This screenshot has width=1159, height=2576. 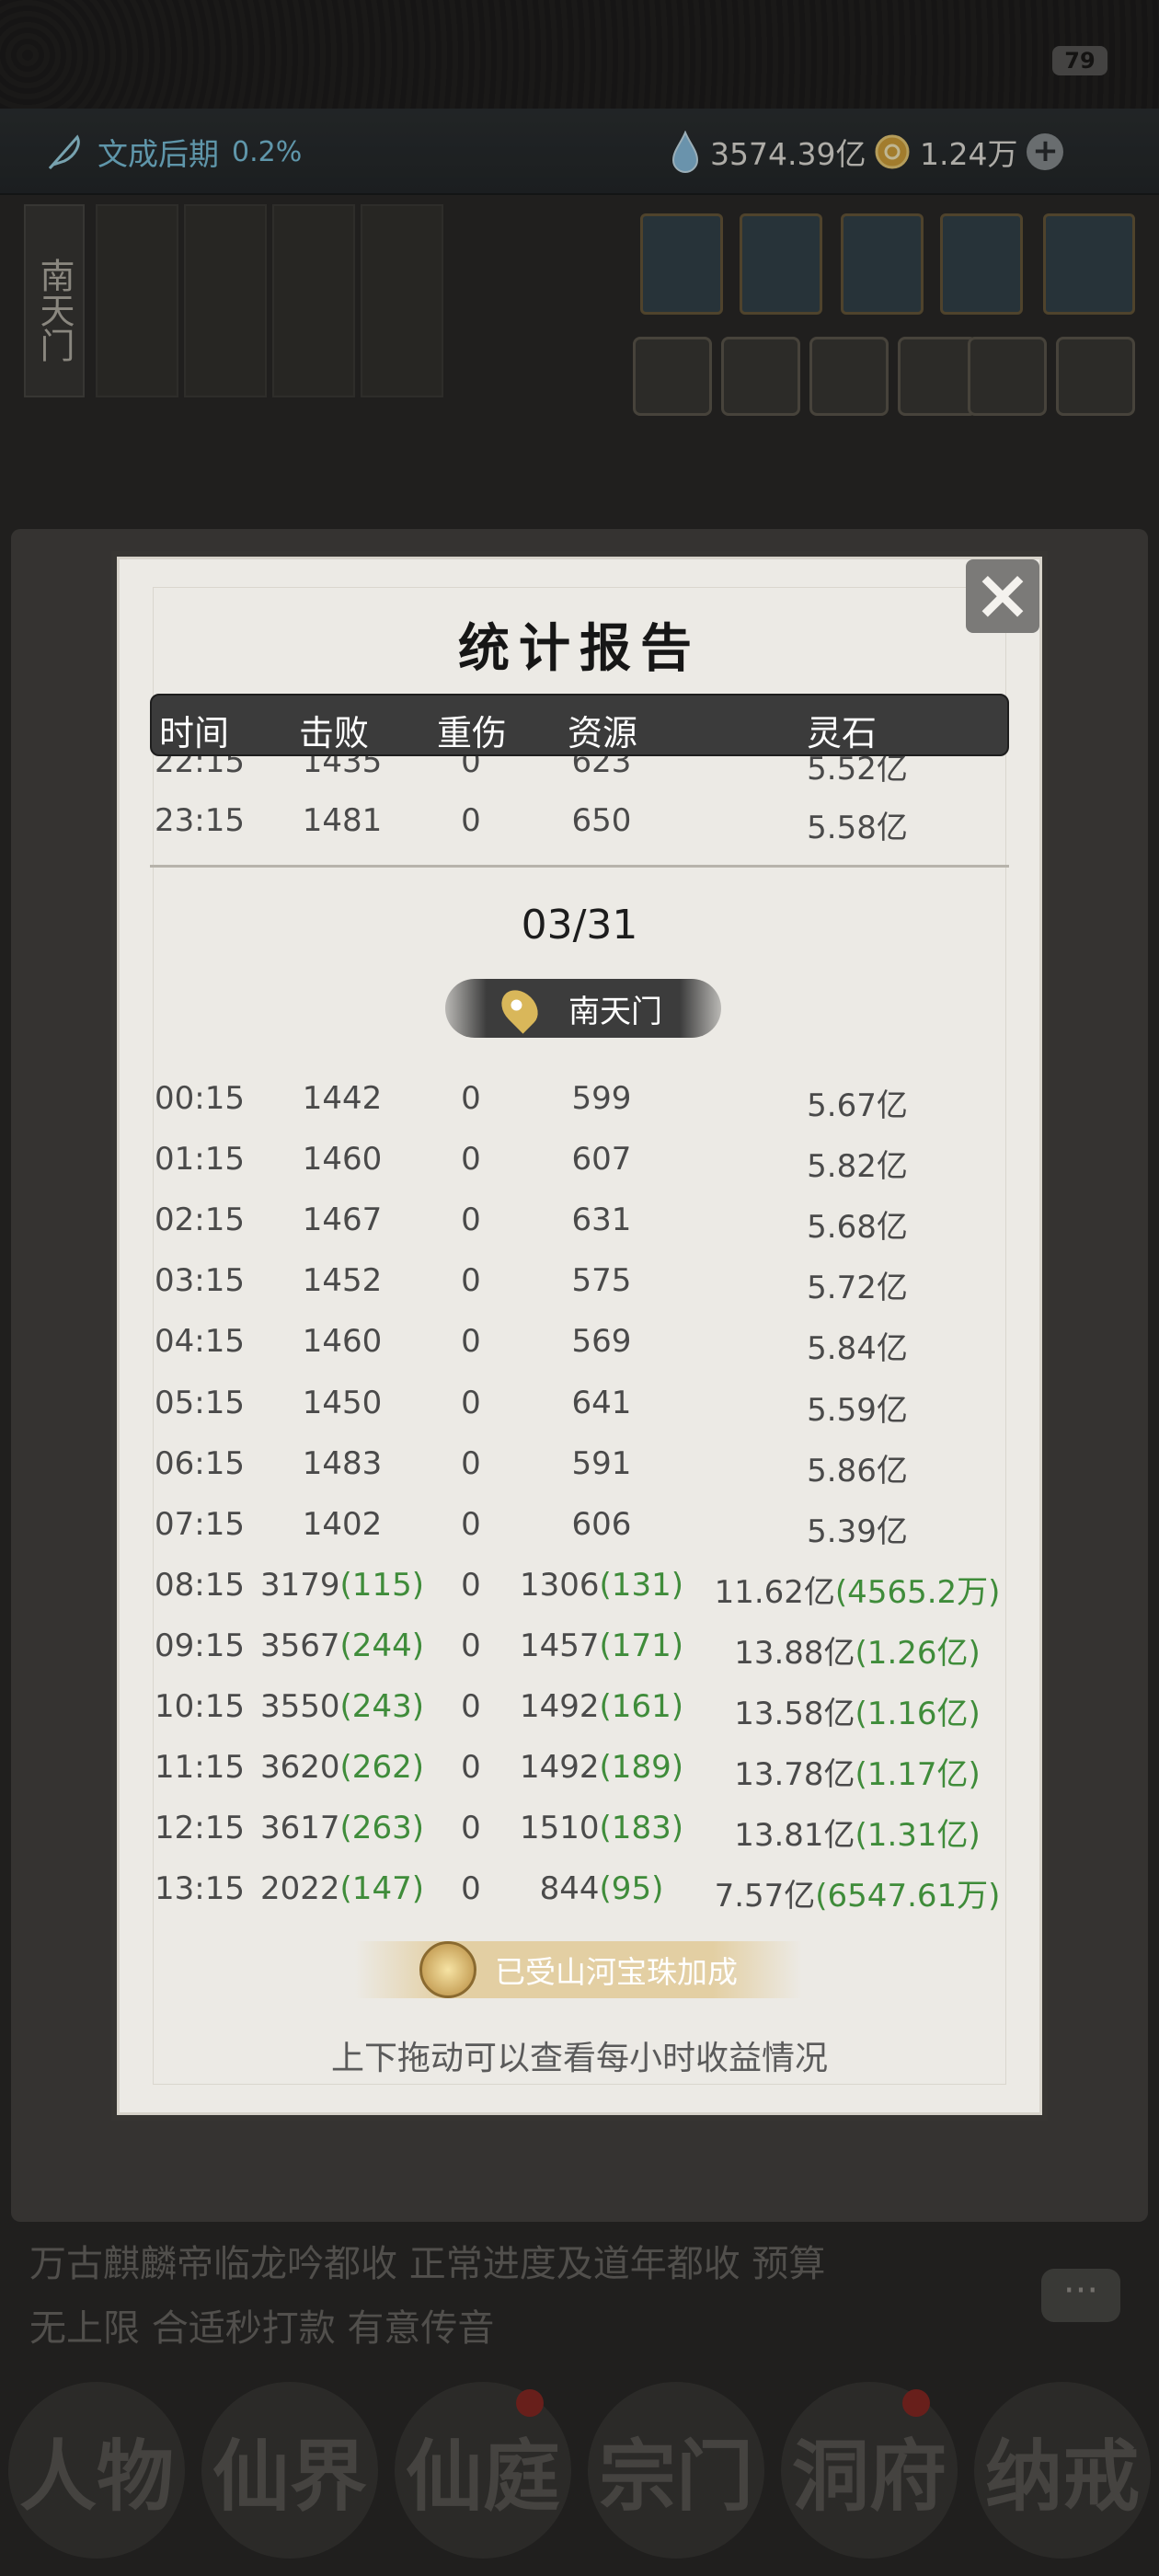 What do you see at coordinates (794, 1836) in the screenshot?
I see `cell-stone-value: 13.81亿` at bounding box center [794, 1836].